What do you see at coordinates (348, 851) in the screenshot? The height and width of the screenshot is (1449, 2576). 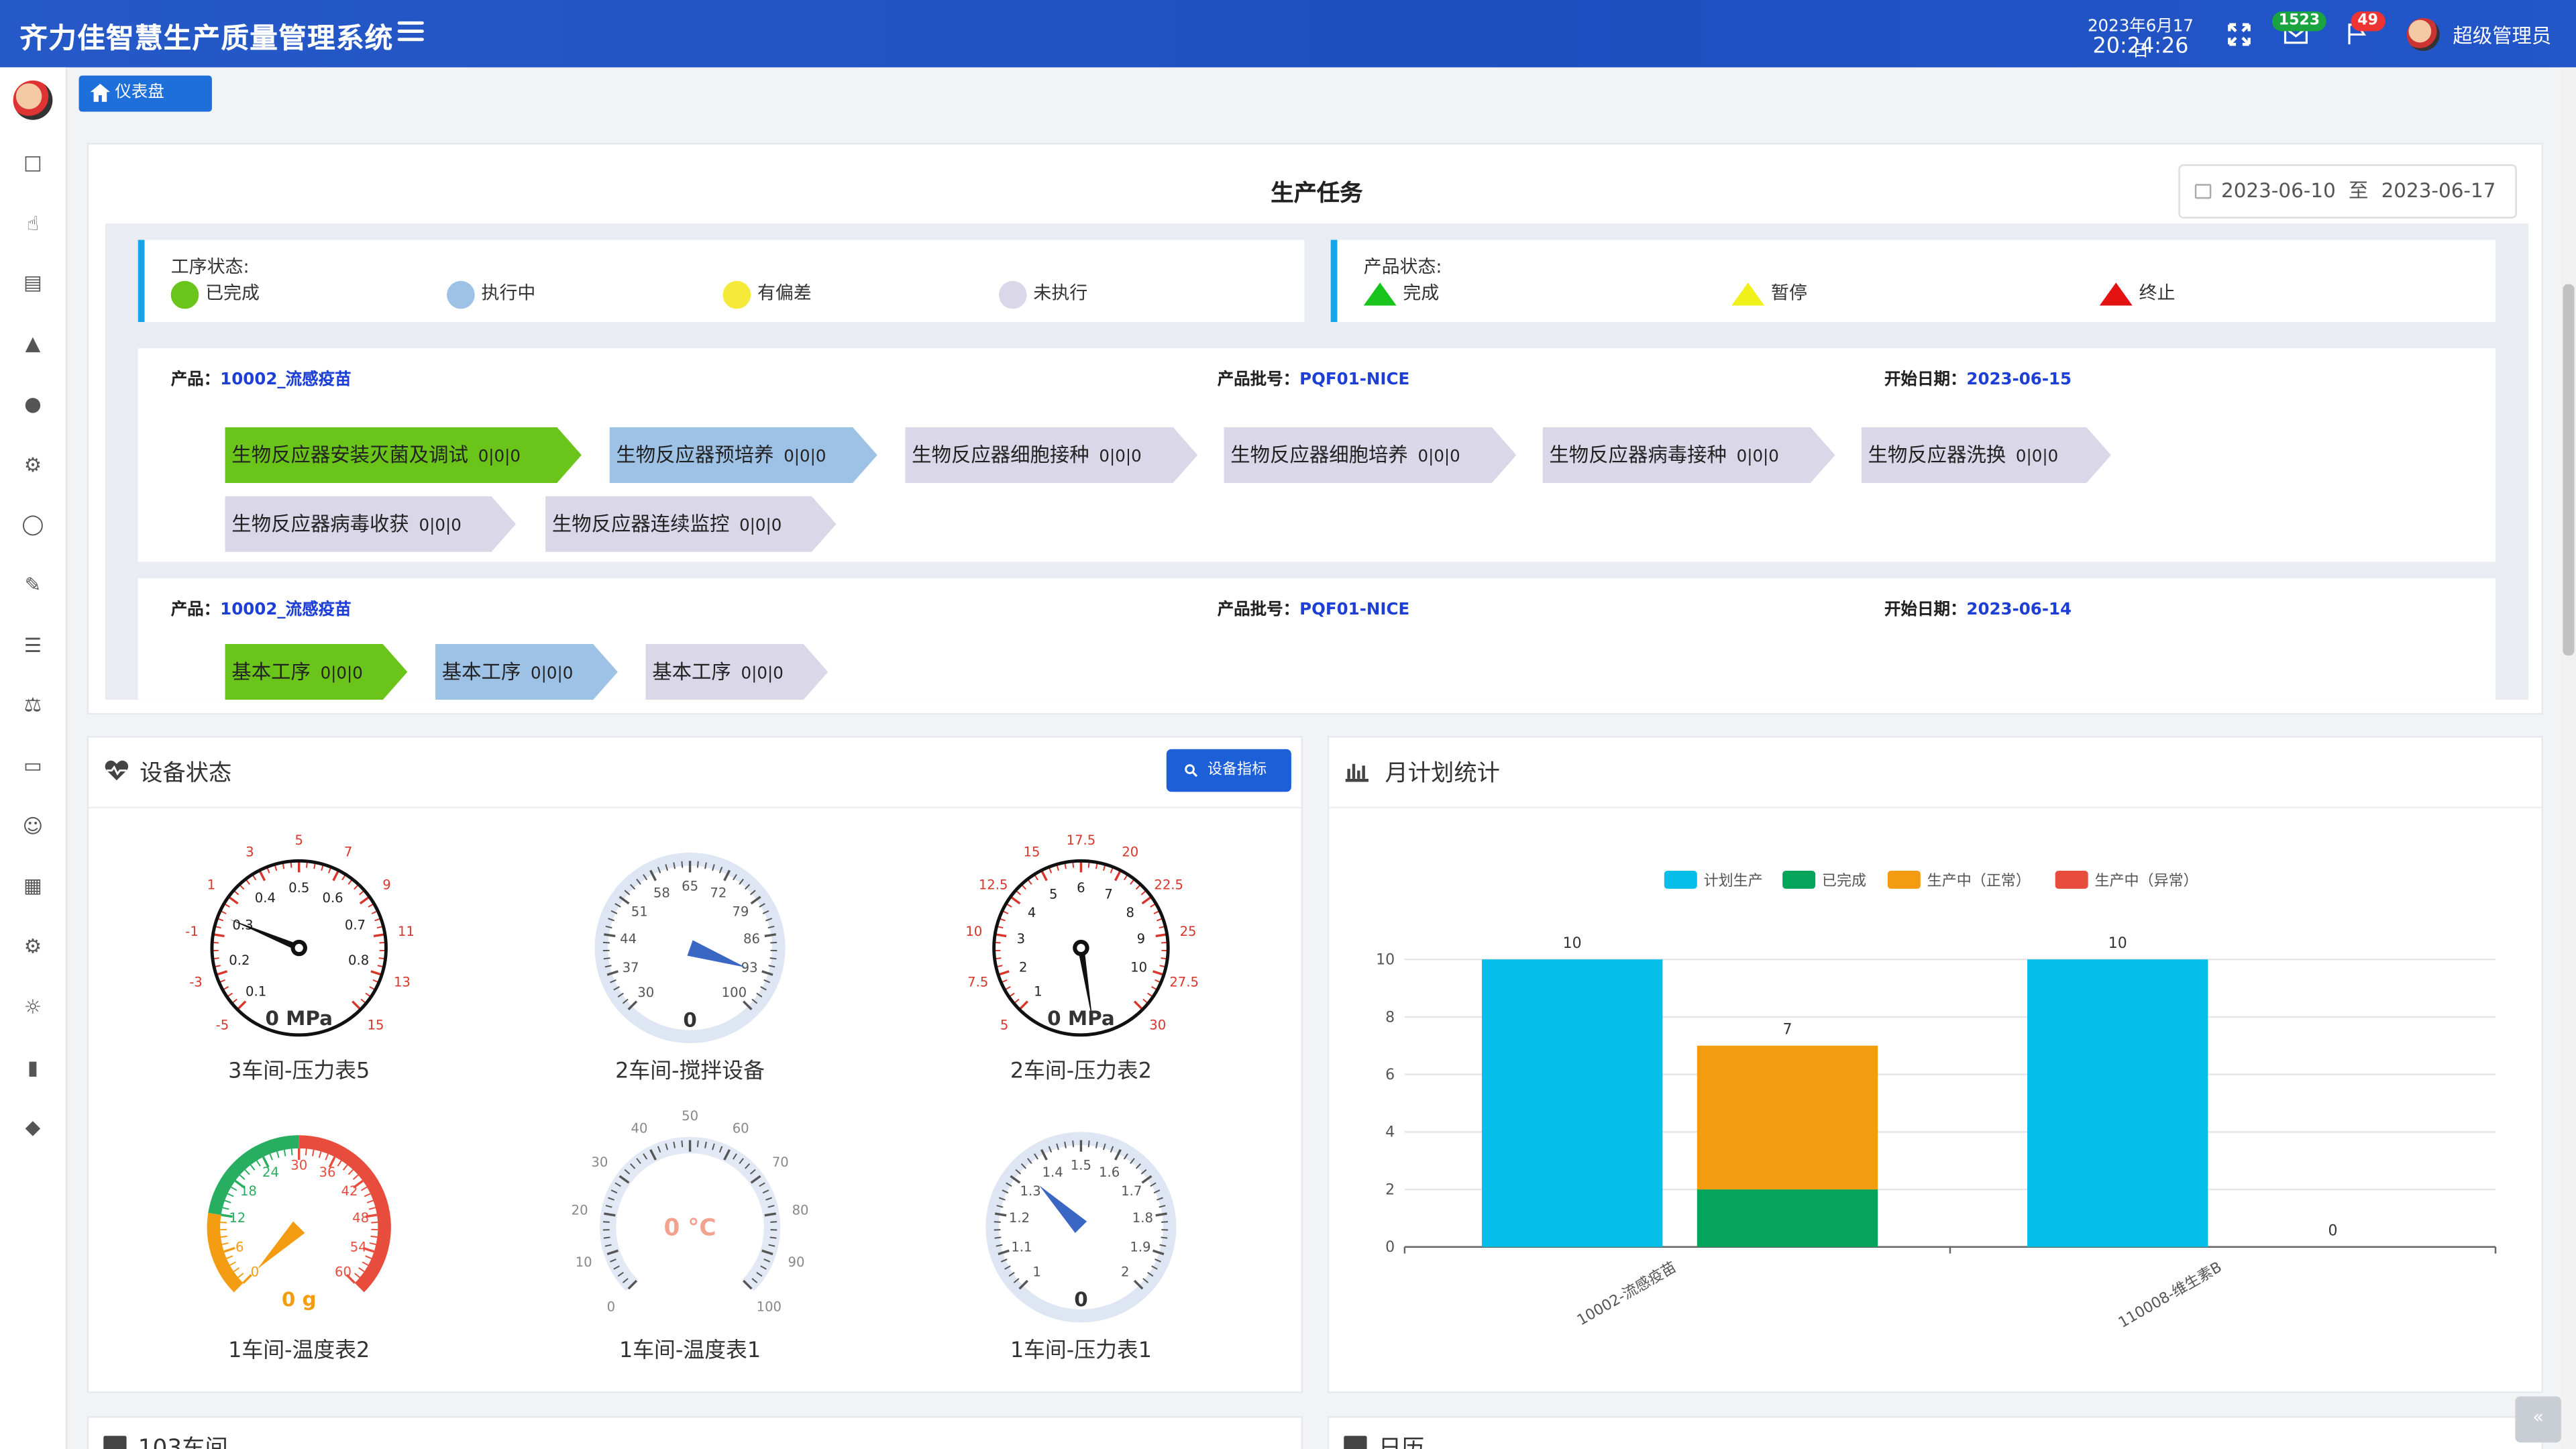 I see `gauge-tick-label: 7` at bounding box center [348, 851].